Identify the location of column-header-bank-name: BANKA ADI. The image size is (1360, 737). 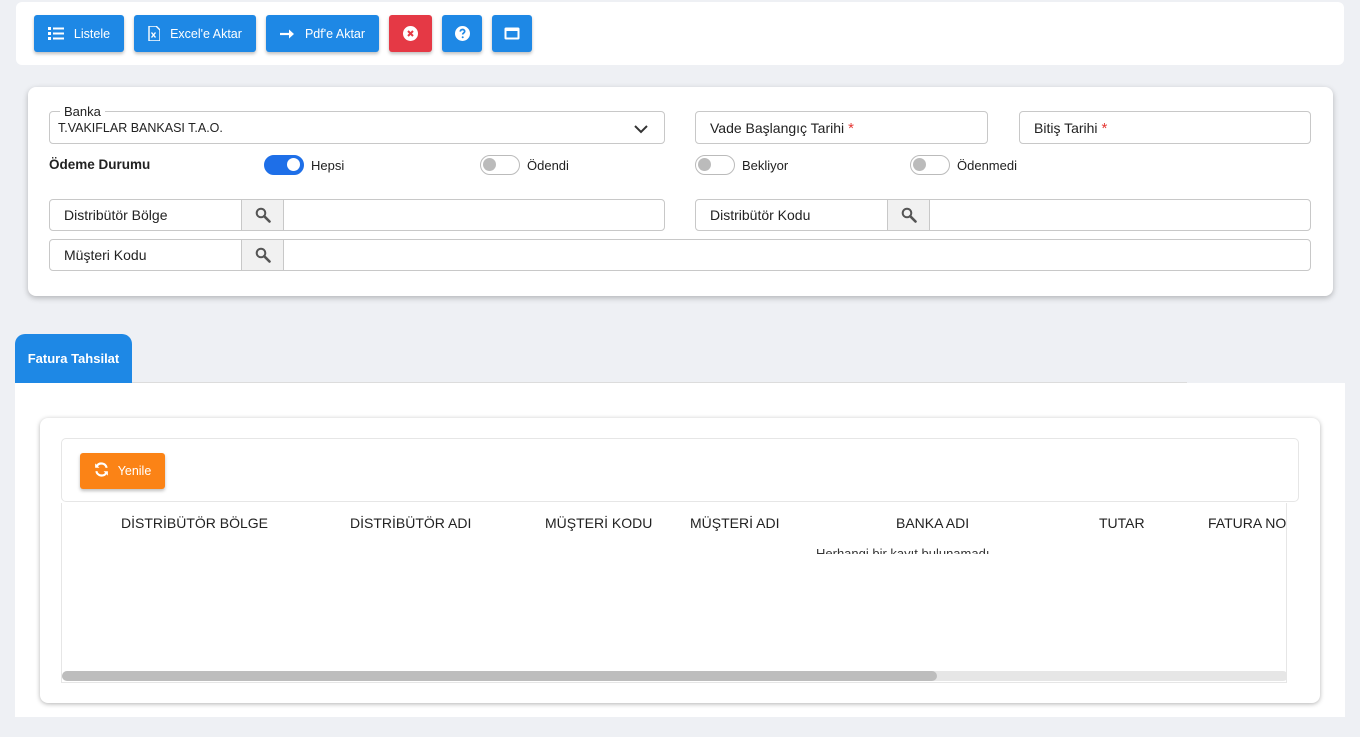
(932, 523).